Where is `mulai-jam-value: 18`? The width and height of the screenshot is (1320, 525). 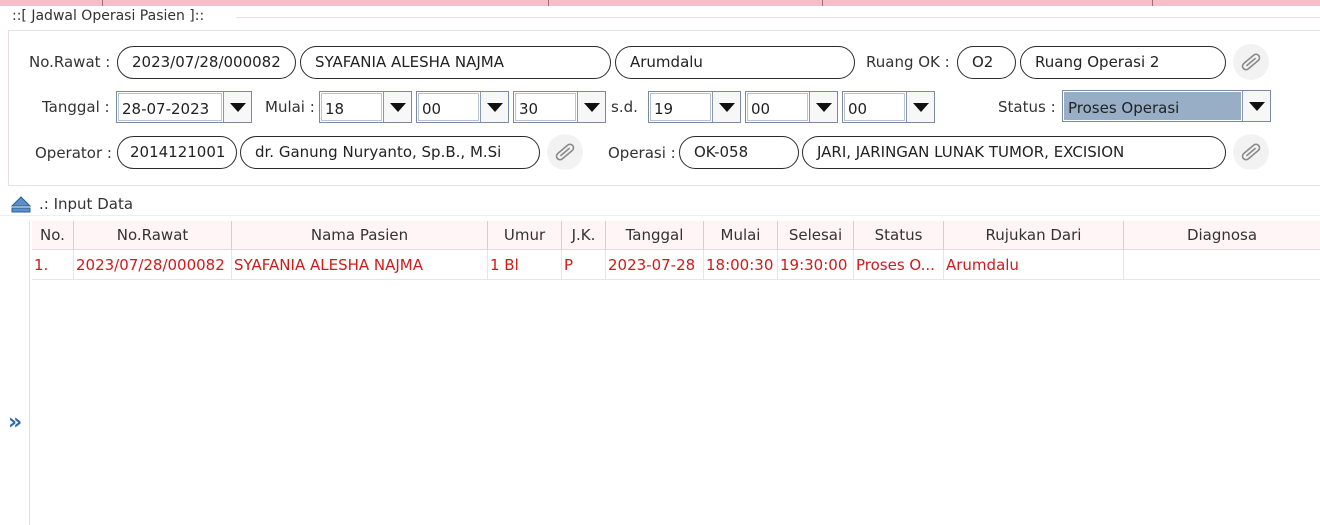
mulai-jam-value: 18 is located at coordinates (351, 107).